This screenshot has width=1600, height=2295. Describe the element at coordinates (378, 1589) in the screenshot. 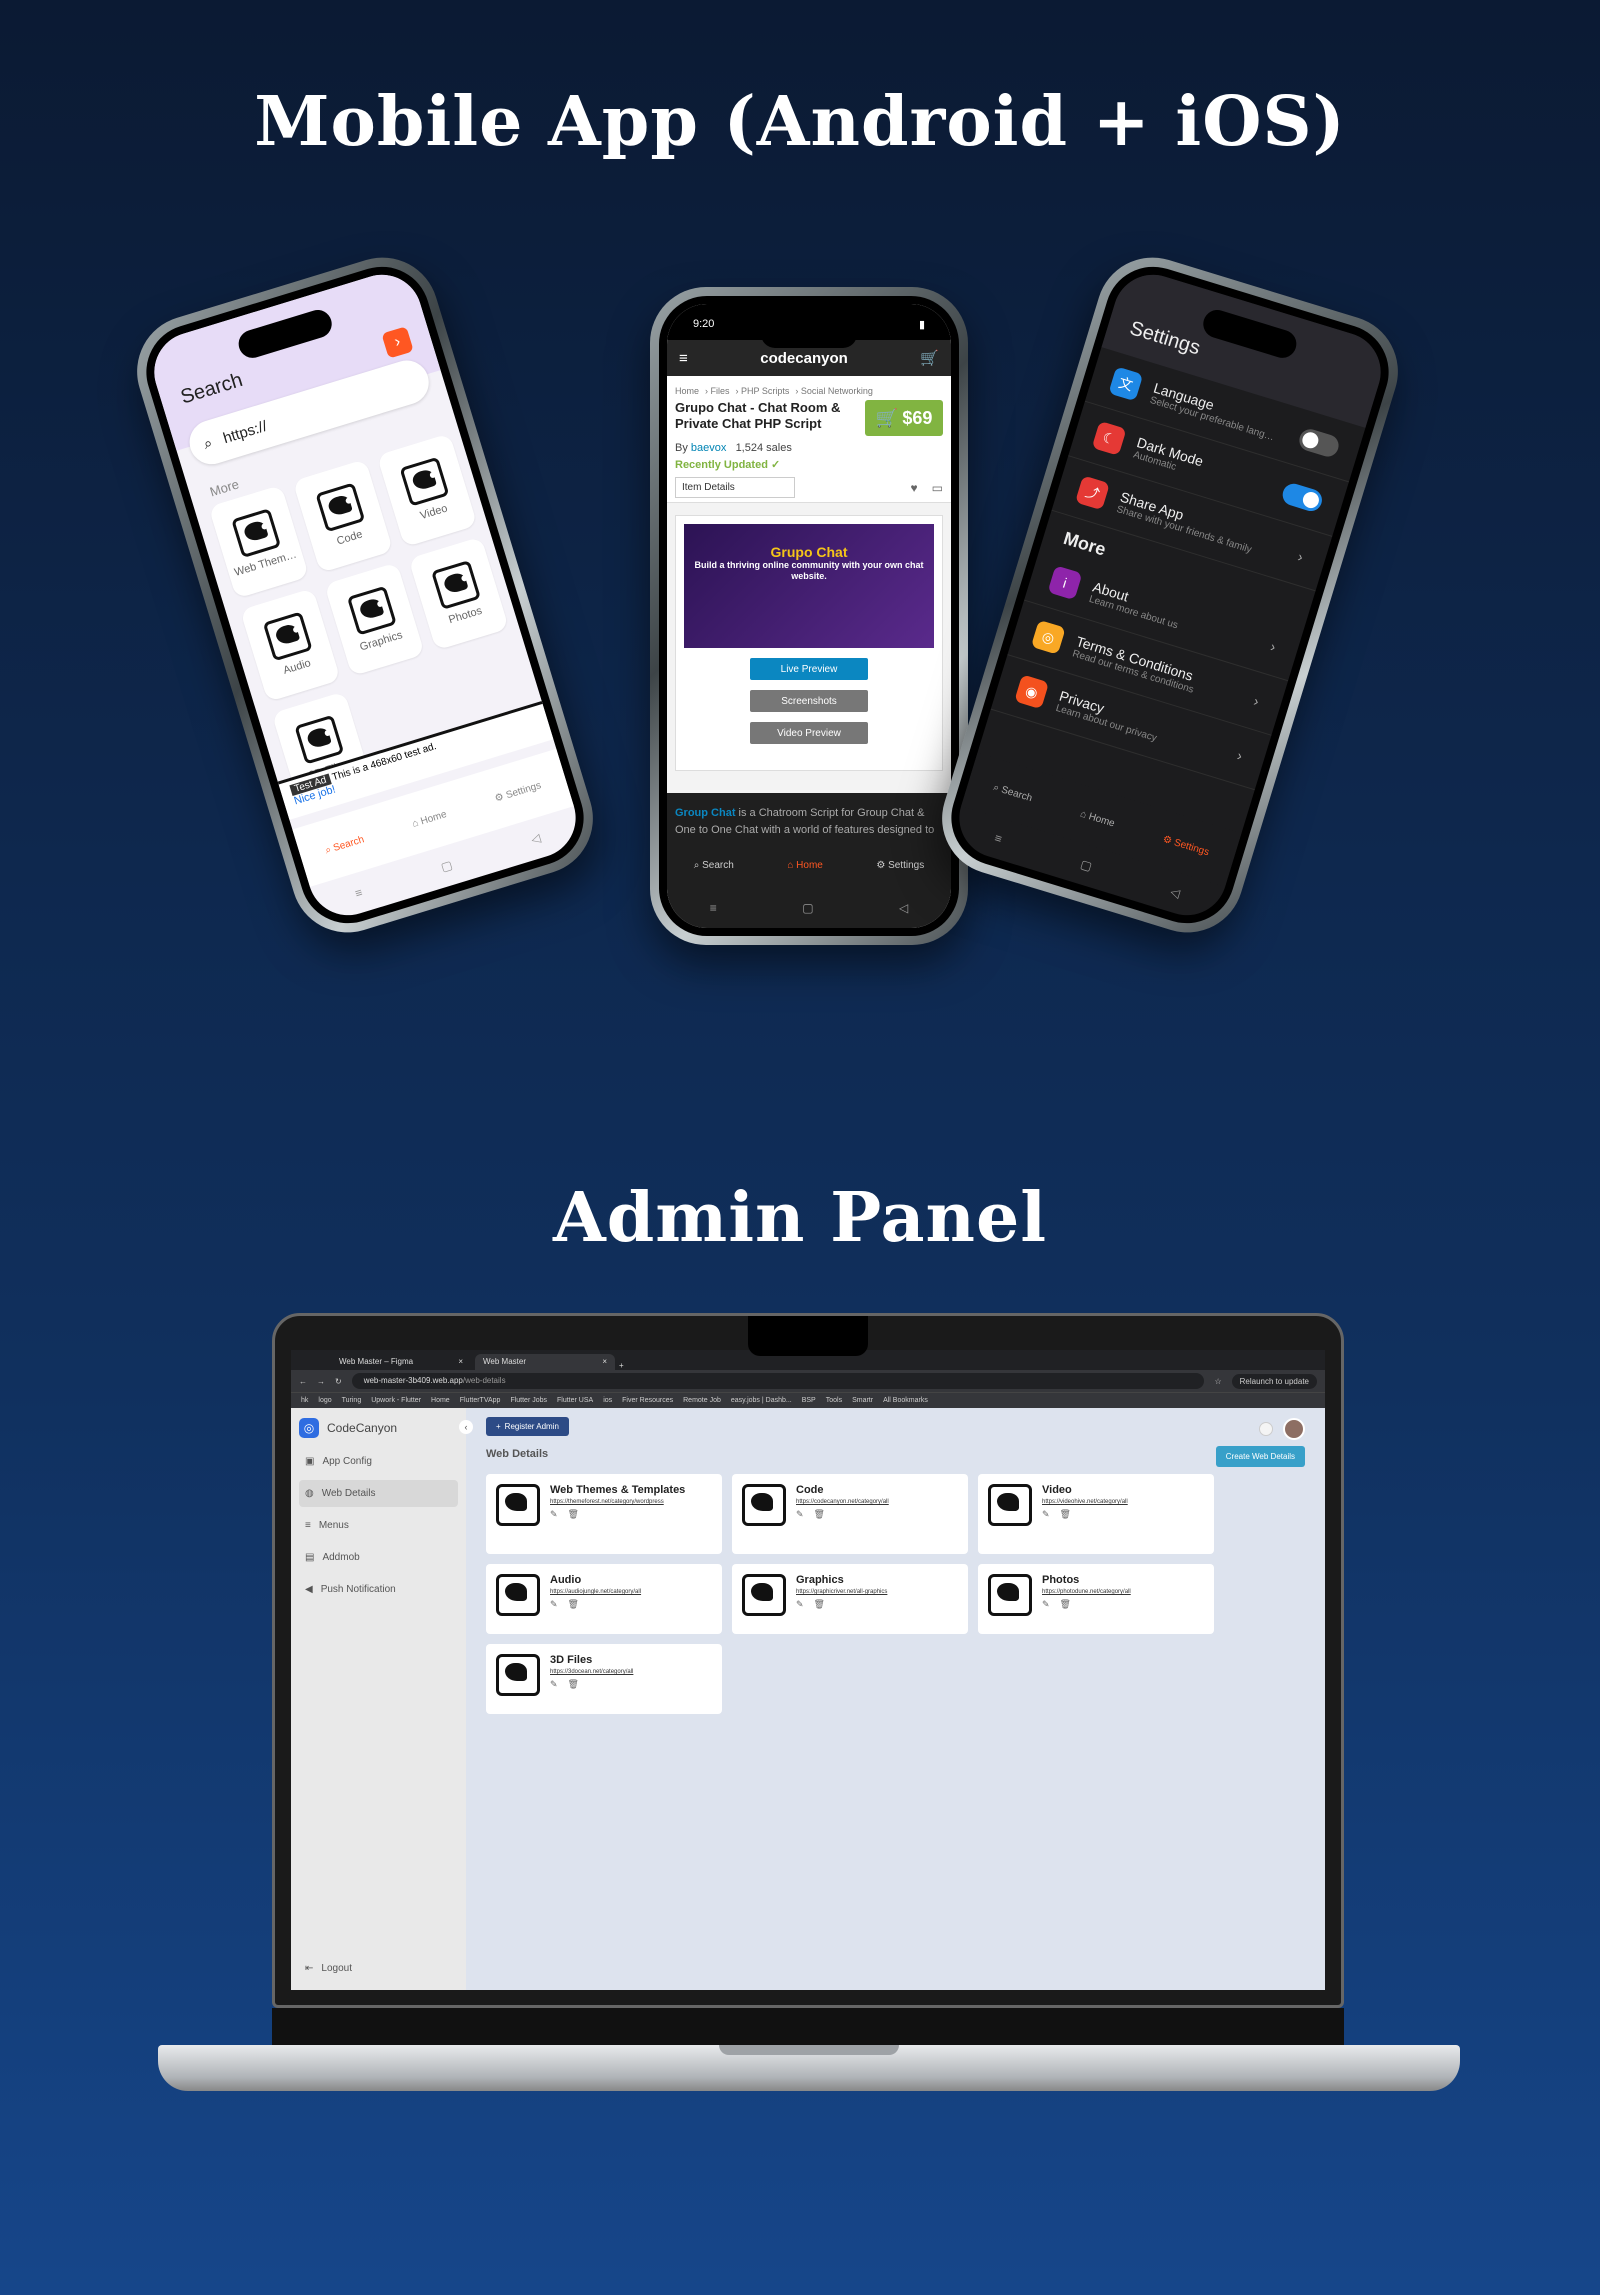

I see `sidebar-item-push: ◀ Push Notification` at that location.